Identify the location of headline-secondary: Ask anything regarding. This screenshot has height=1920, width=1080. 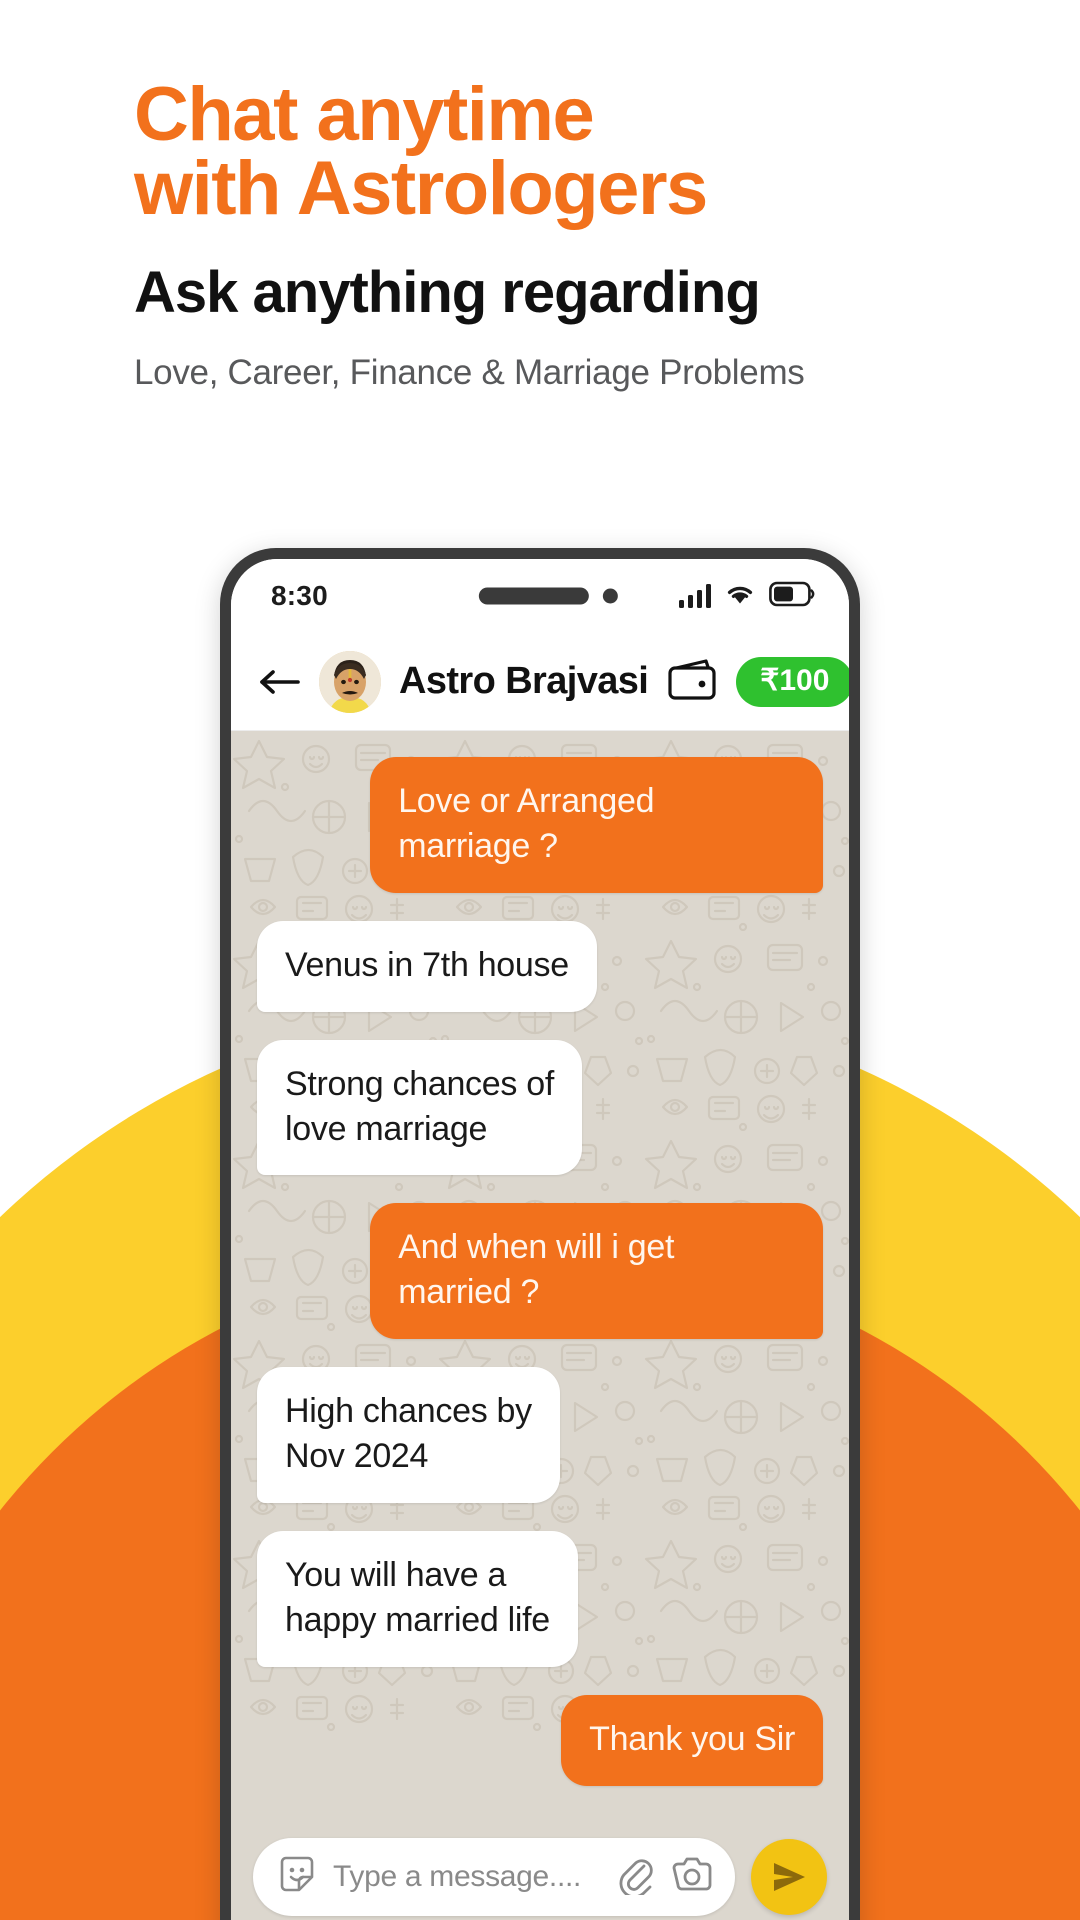
(447, 292).